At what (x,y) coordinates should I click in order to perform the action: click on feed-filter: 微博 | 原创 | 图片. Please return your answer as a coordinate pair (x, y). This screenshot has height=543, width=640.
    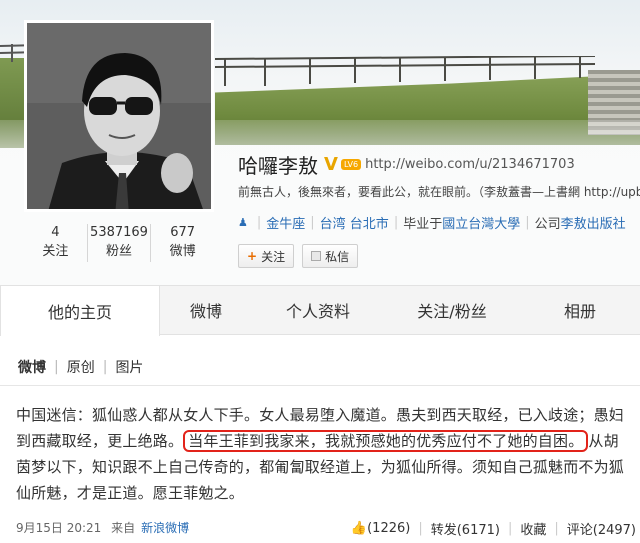
    Looking at the image, I should click on (81, 367).